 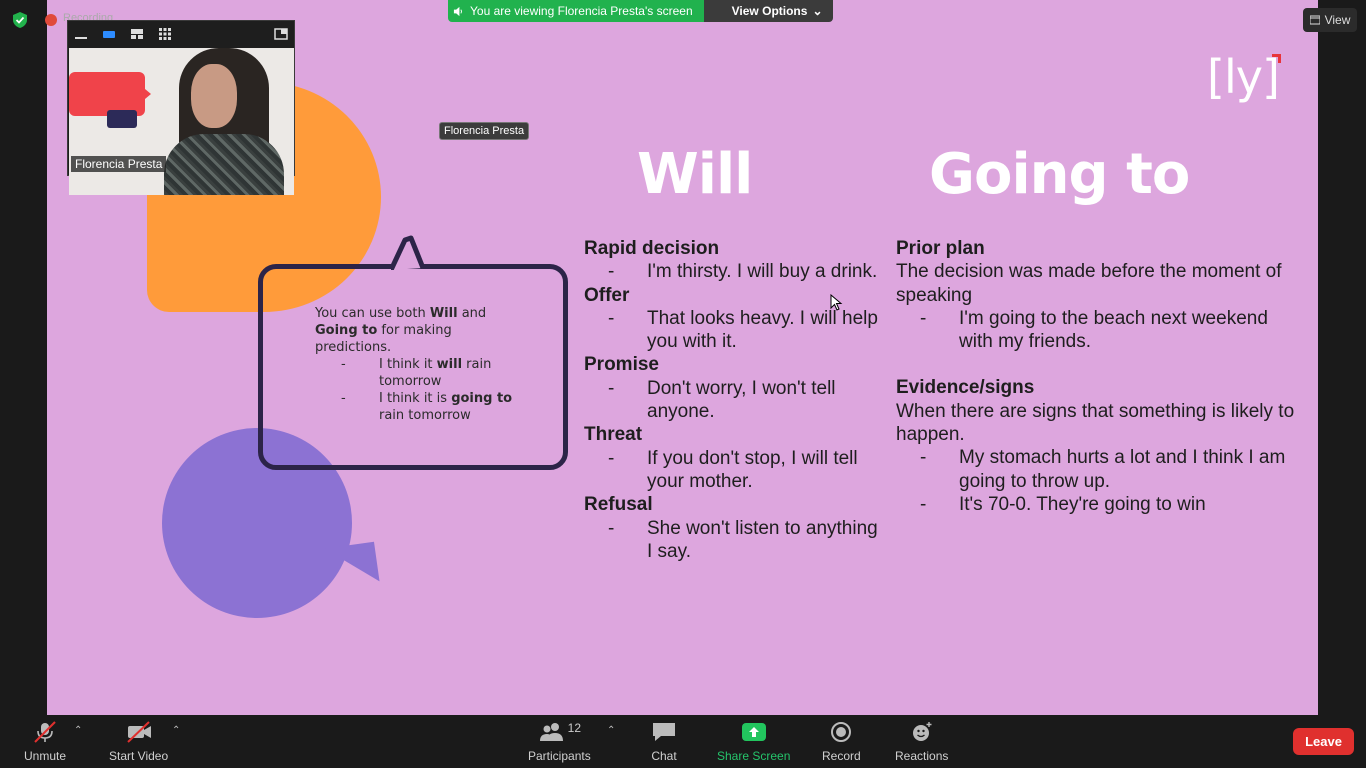 What do you see at coordinates (940, 248) in the screenshot?
I see `section-heading: Prior plan` at bounding box center [940, 248].